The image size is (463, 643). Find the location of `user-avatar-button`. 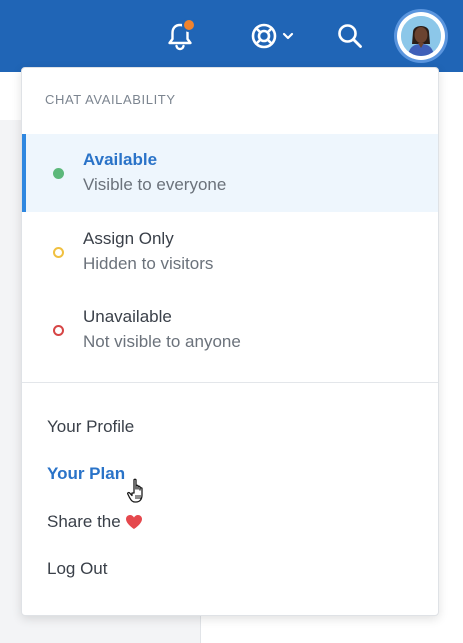

user-avatar-button is located at coordinates (421, 36).